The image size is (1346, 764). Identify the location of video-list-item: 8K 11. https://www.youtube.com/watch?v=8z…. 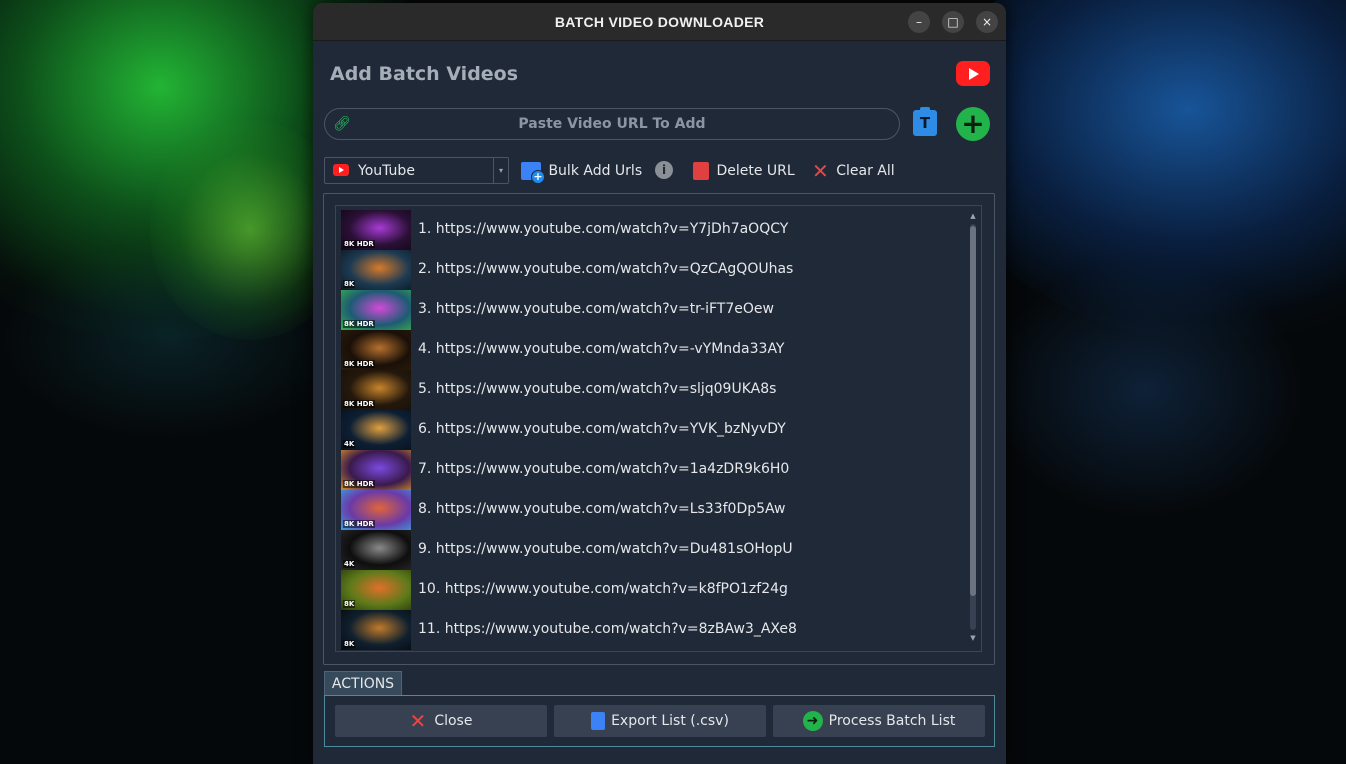
(651, 630).